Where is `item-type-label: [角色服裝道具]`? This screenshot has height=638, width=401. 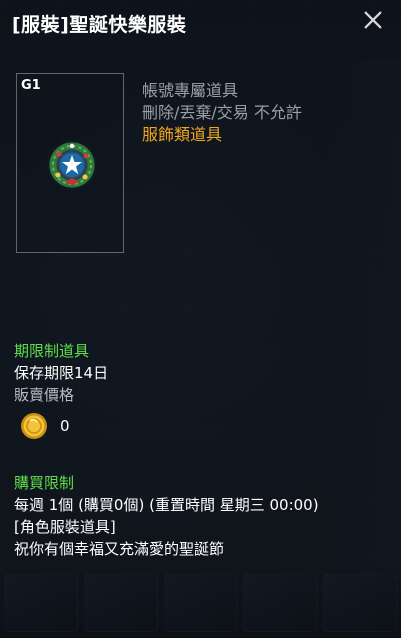 item-type-label: [角色服裝道具] is located at coordinates (65, 527).